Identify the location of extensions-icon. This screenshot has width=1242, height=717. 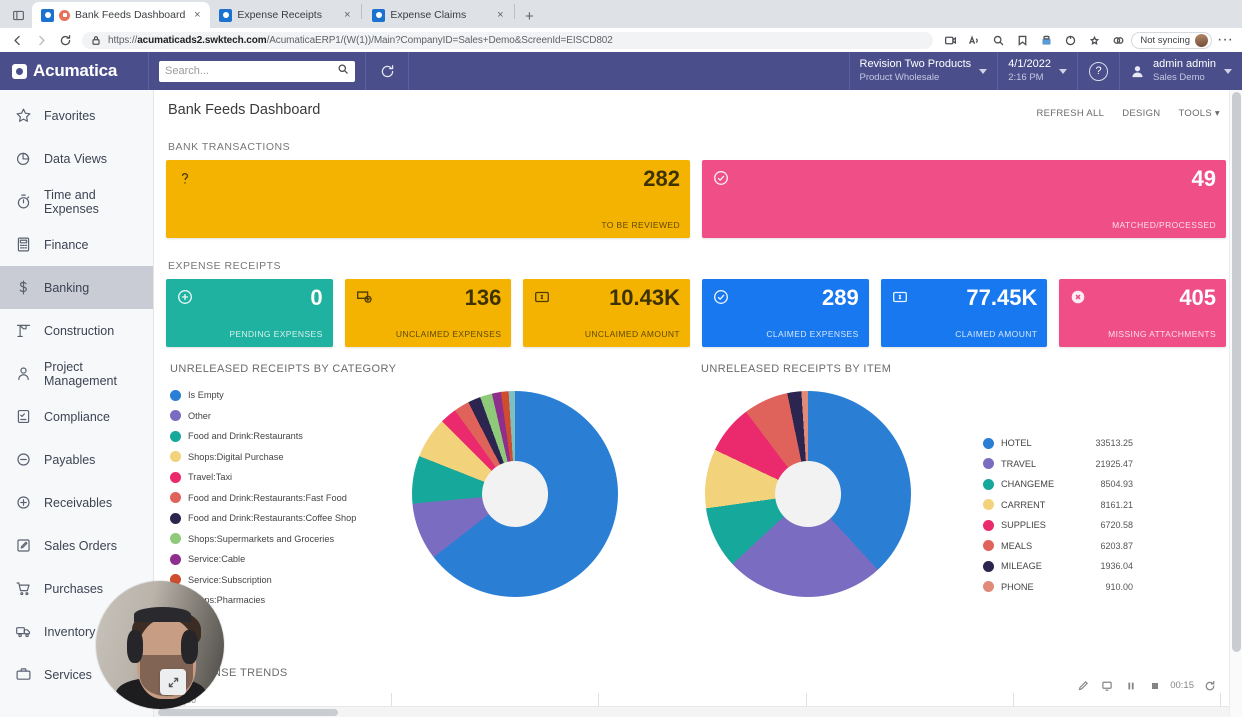
(1046, 40).